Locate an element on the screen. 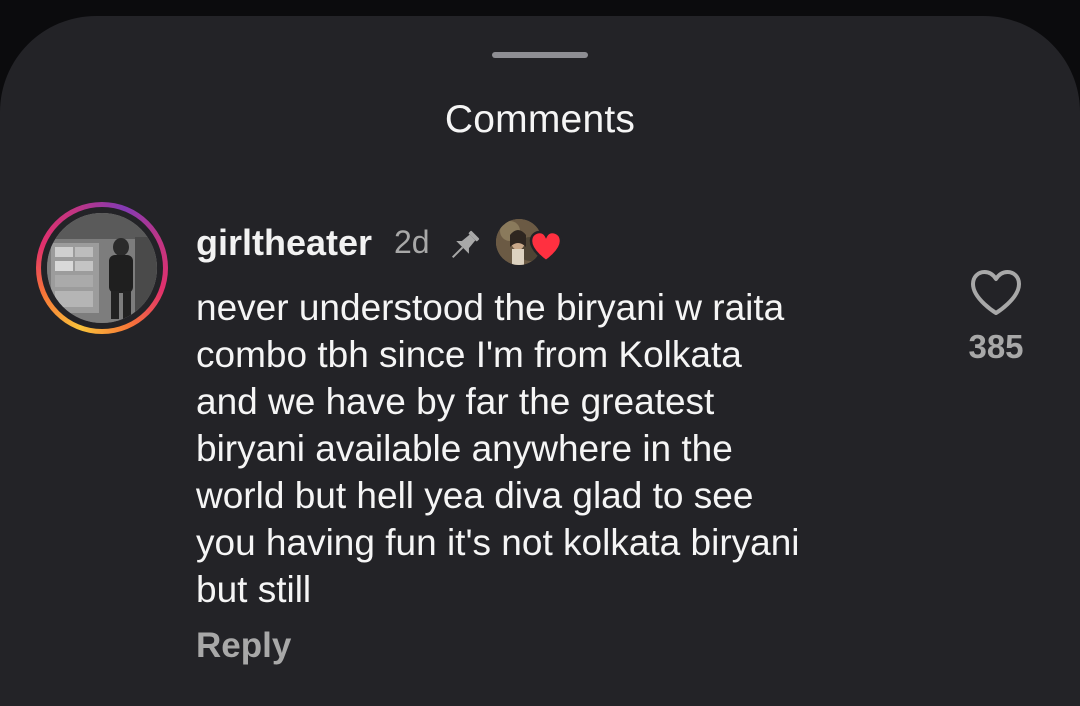 This screenshot has height=706, width=1080. sheet-title: Comments is located at coordinates (540, 119).